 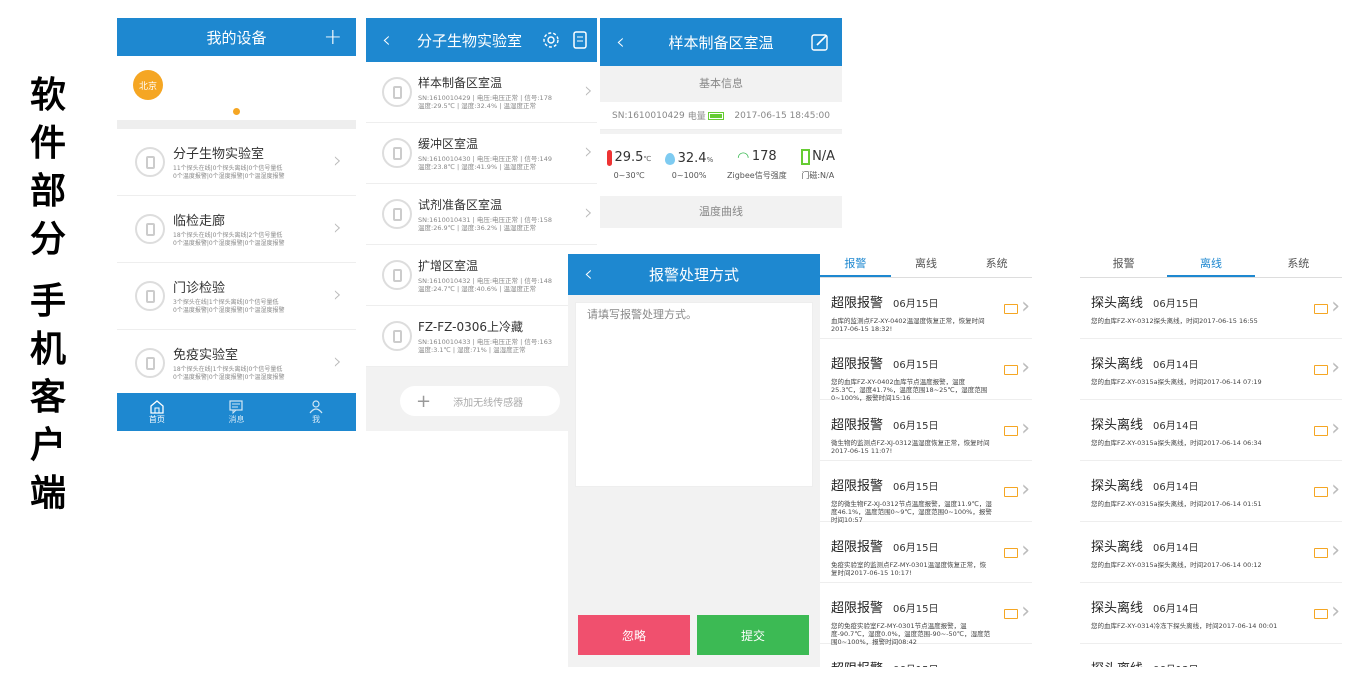 I want to click on side-title-char: 部, so click(x=47, y=191).